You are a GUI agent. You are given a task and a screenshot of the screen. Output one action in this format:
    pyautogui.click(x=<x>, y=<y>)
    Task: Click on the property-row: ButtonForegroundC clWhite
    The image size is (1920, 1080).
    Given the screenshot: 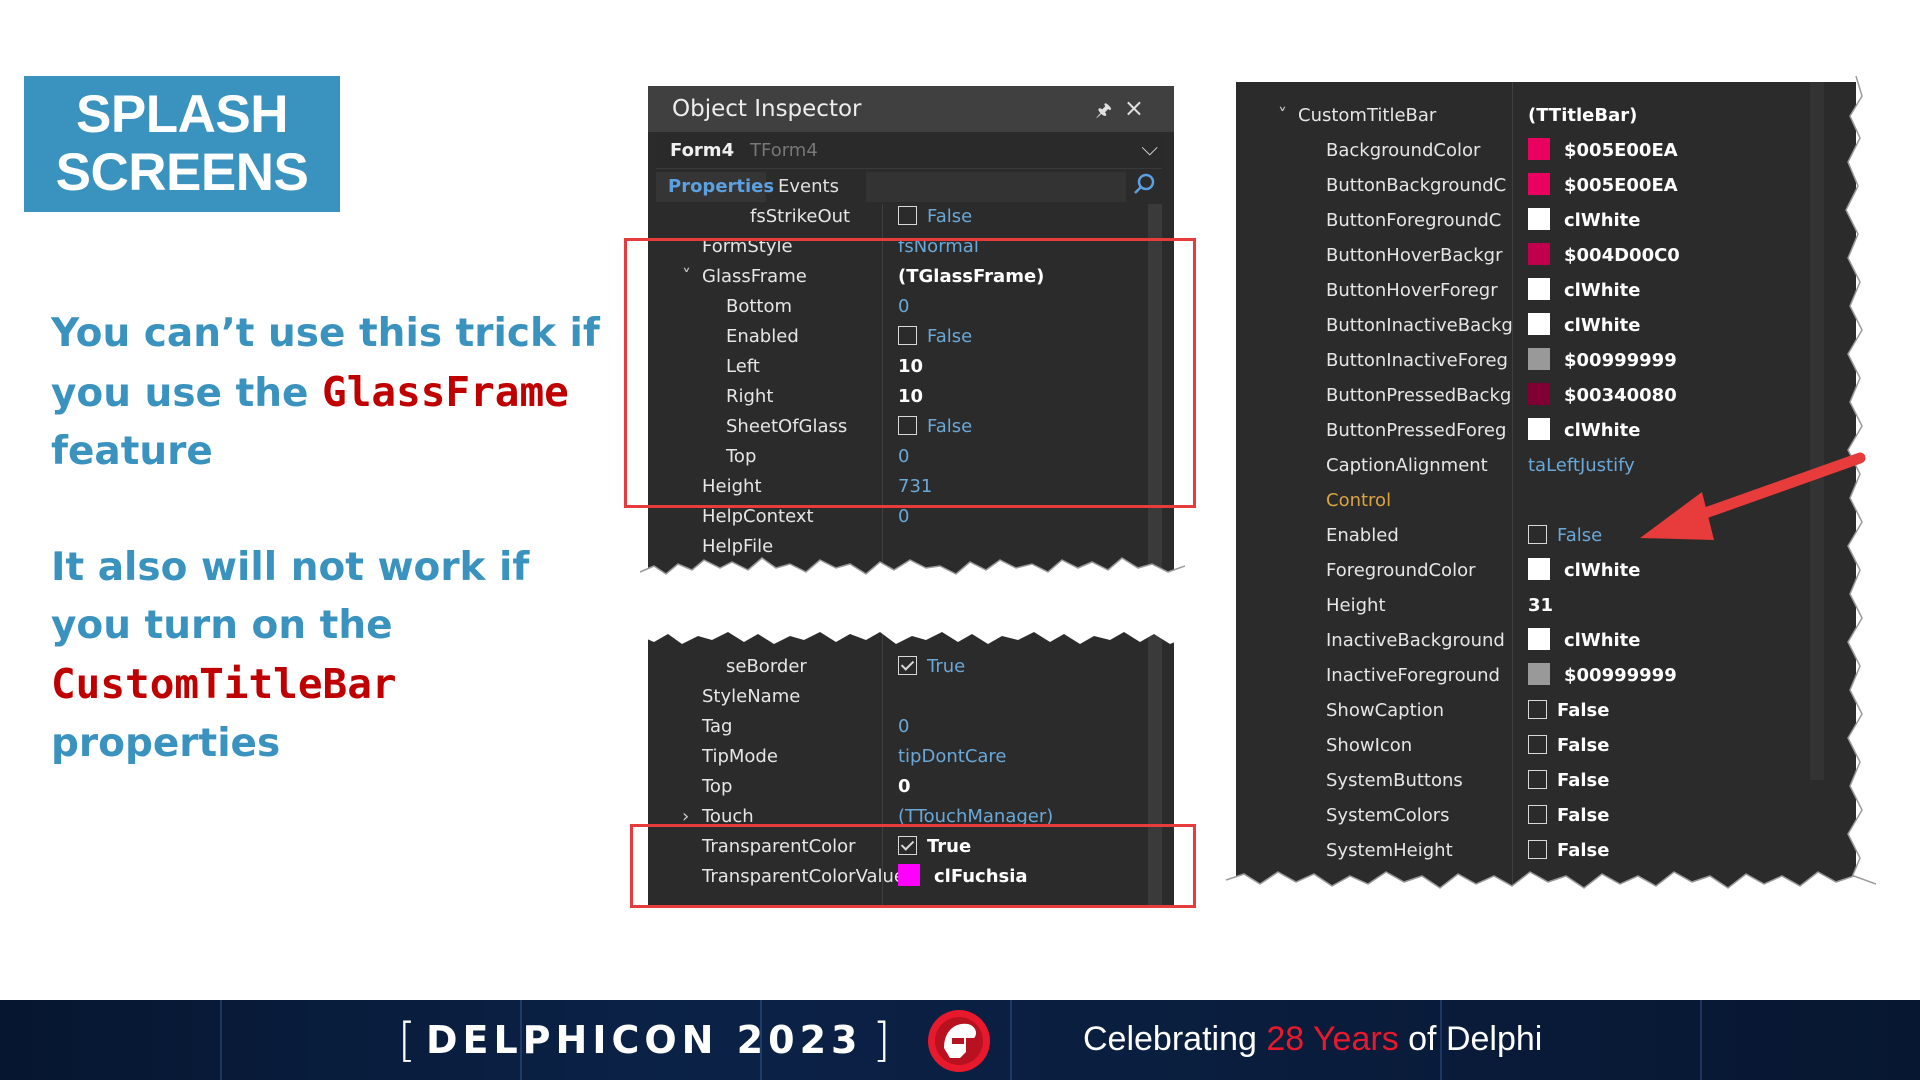 What is the action you would take?
    pyautogui.click(x=1546, y=221)
    